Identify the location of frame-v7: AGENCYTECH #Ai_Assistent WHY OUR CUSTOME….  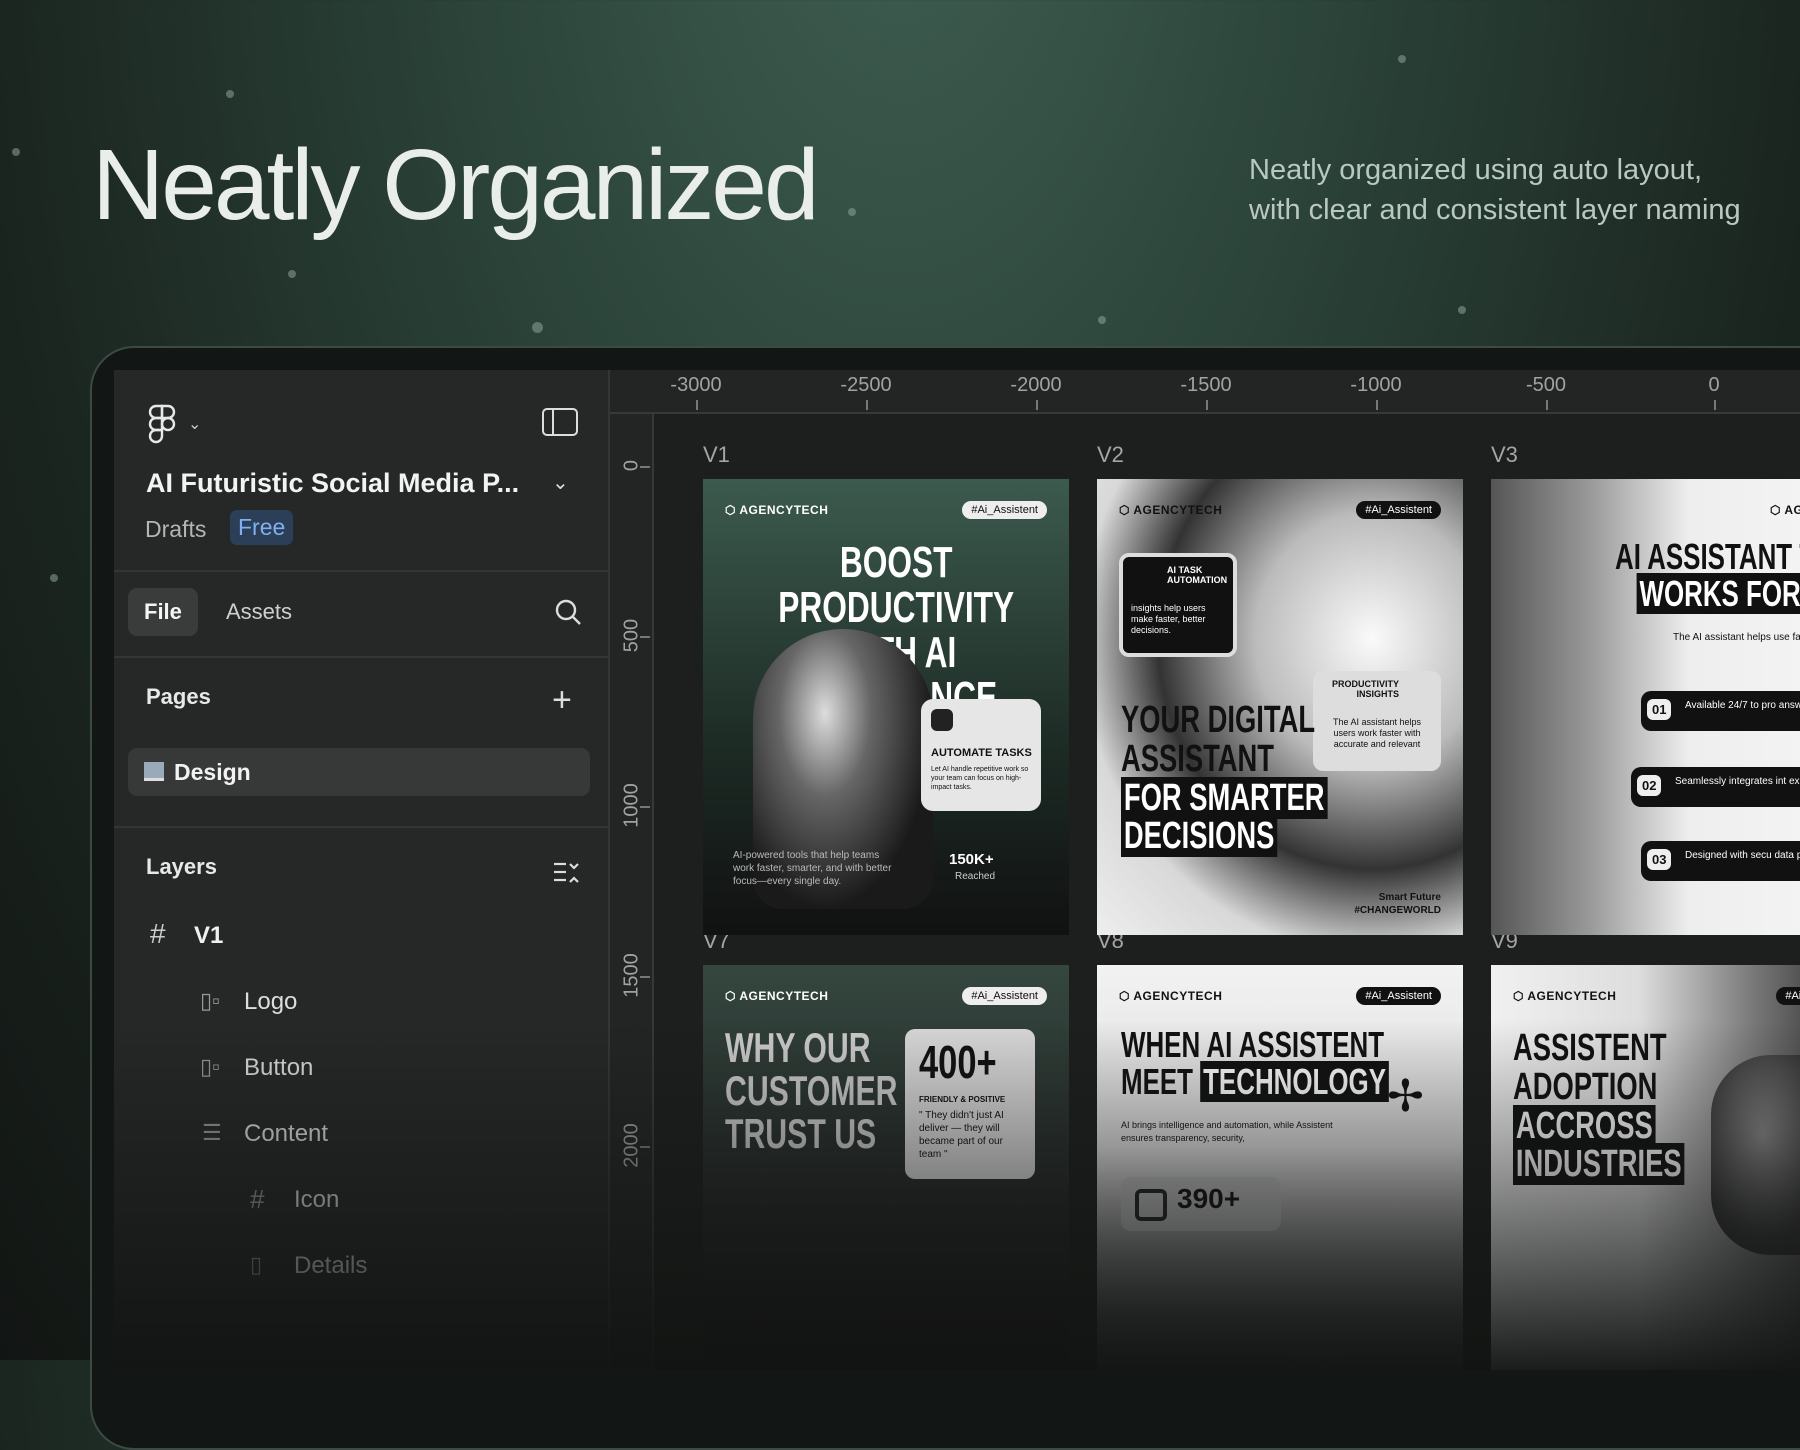
(886, 1167).